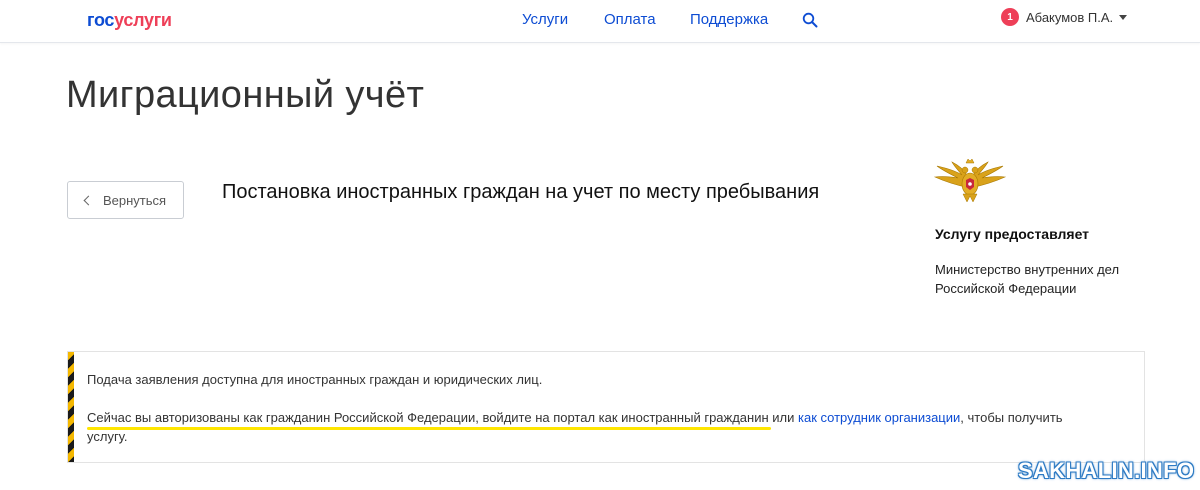 The height and width of the screenshot is (490, 1200). I want to click on back-button-label: Вернуться, so click(134, 200).